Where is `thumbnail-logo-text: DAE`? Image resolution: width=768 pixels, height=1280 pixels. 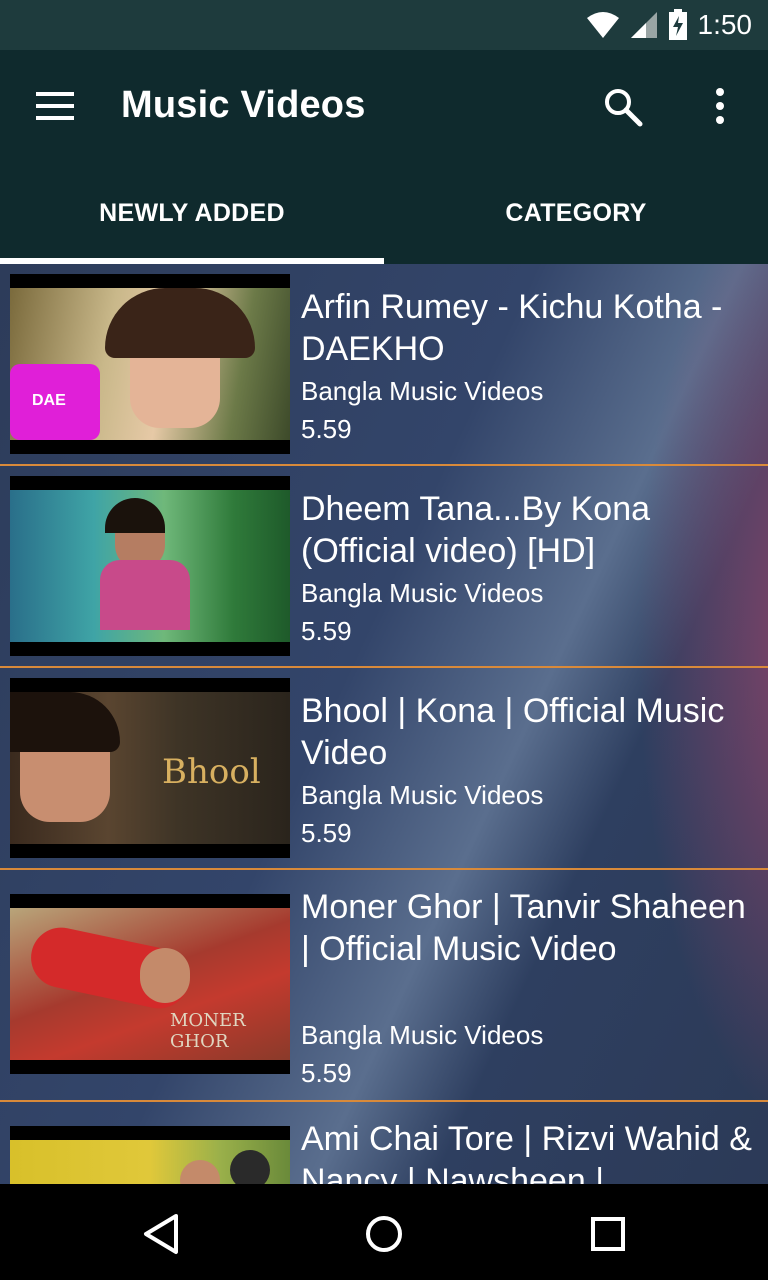
thumbnail-logo-text: DAE is located at coordinates (49, 400).